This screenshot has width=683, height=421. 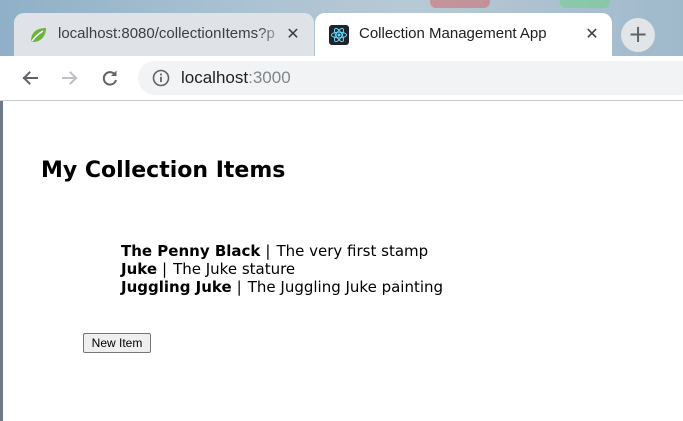 What do you see at coordinates (38, 35) in the screenshot?
I see `spring-leaf-icon` at bounding box center [38, 35].